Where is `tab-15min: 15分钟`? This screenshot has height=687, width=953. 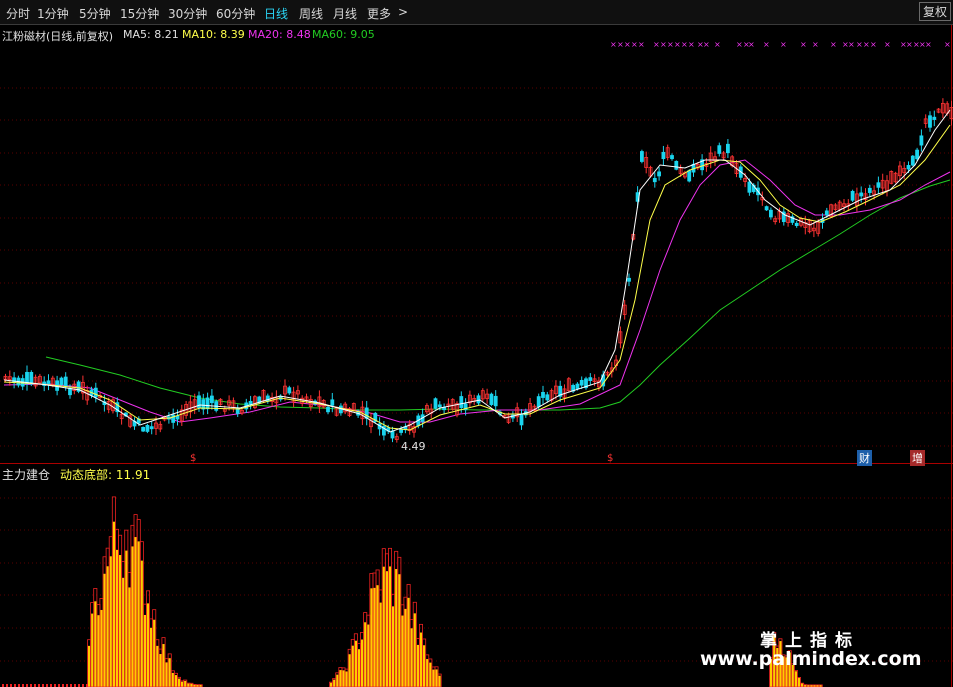
tab-15min: 15分钟 is located at coordinates (139, 13).